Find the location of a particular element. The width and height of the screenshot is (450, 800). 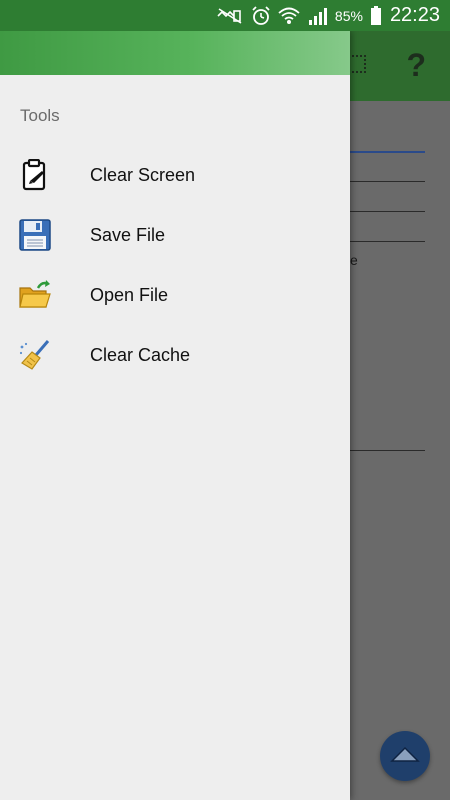

scroll-up-button is located at coordinates (405, 756).